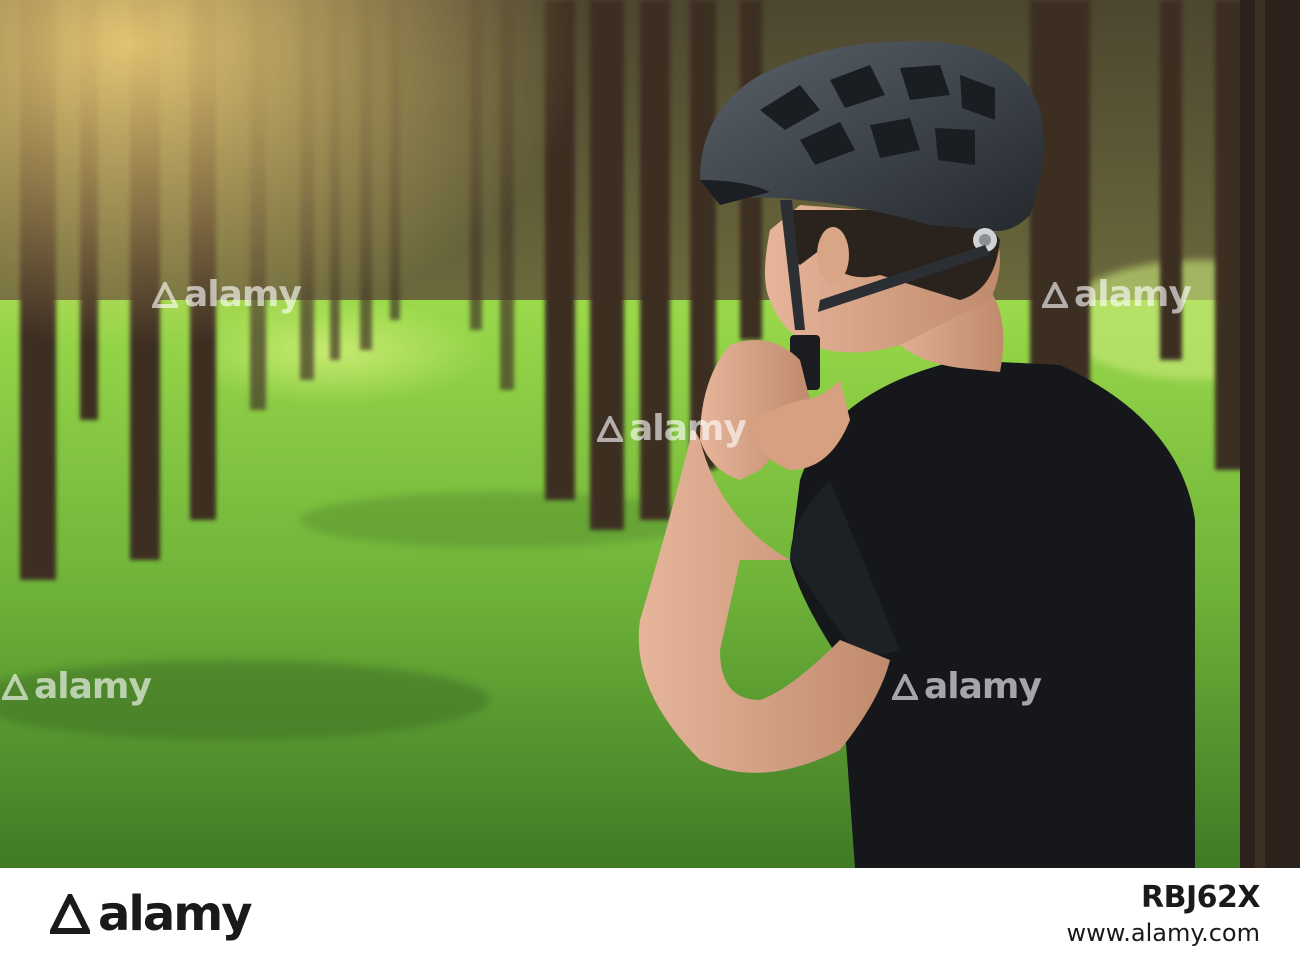 The height and width of the screenshot is (957, 1300). I want to click on image-id: RBJ62X, so click(1200, 897).